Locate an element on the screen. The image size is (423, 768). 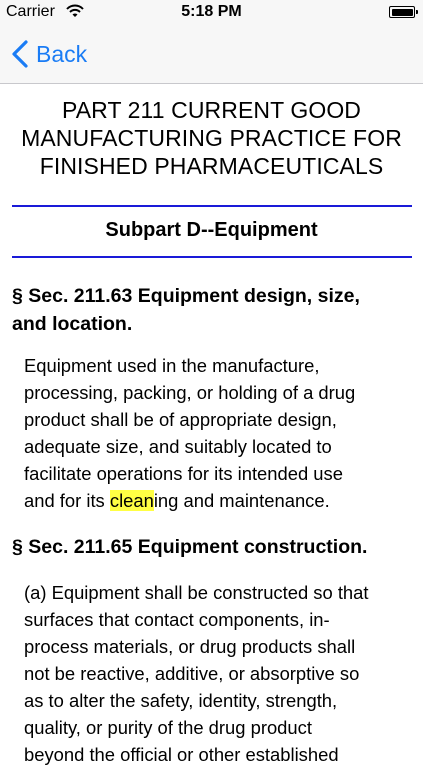
title-line: FINISHED PHARMACEUTICALS is located at coordinates (211, 166).